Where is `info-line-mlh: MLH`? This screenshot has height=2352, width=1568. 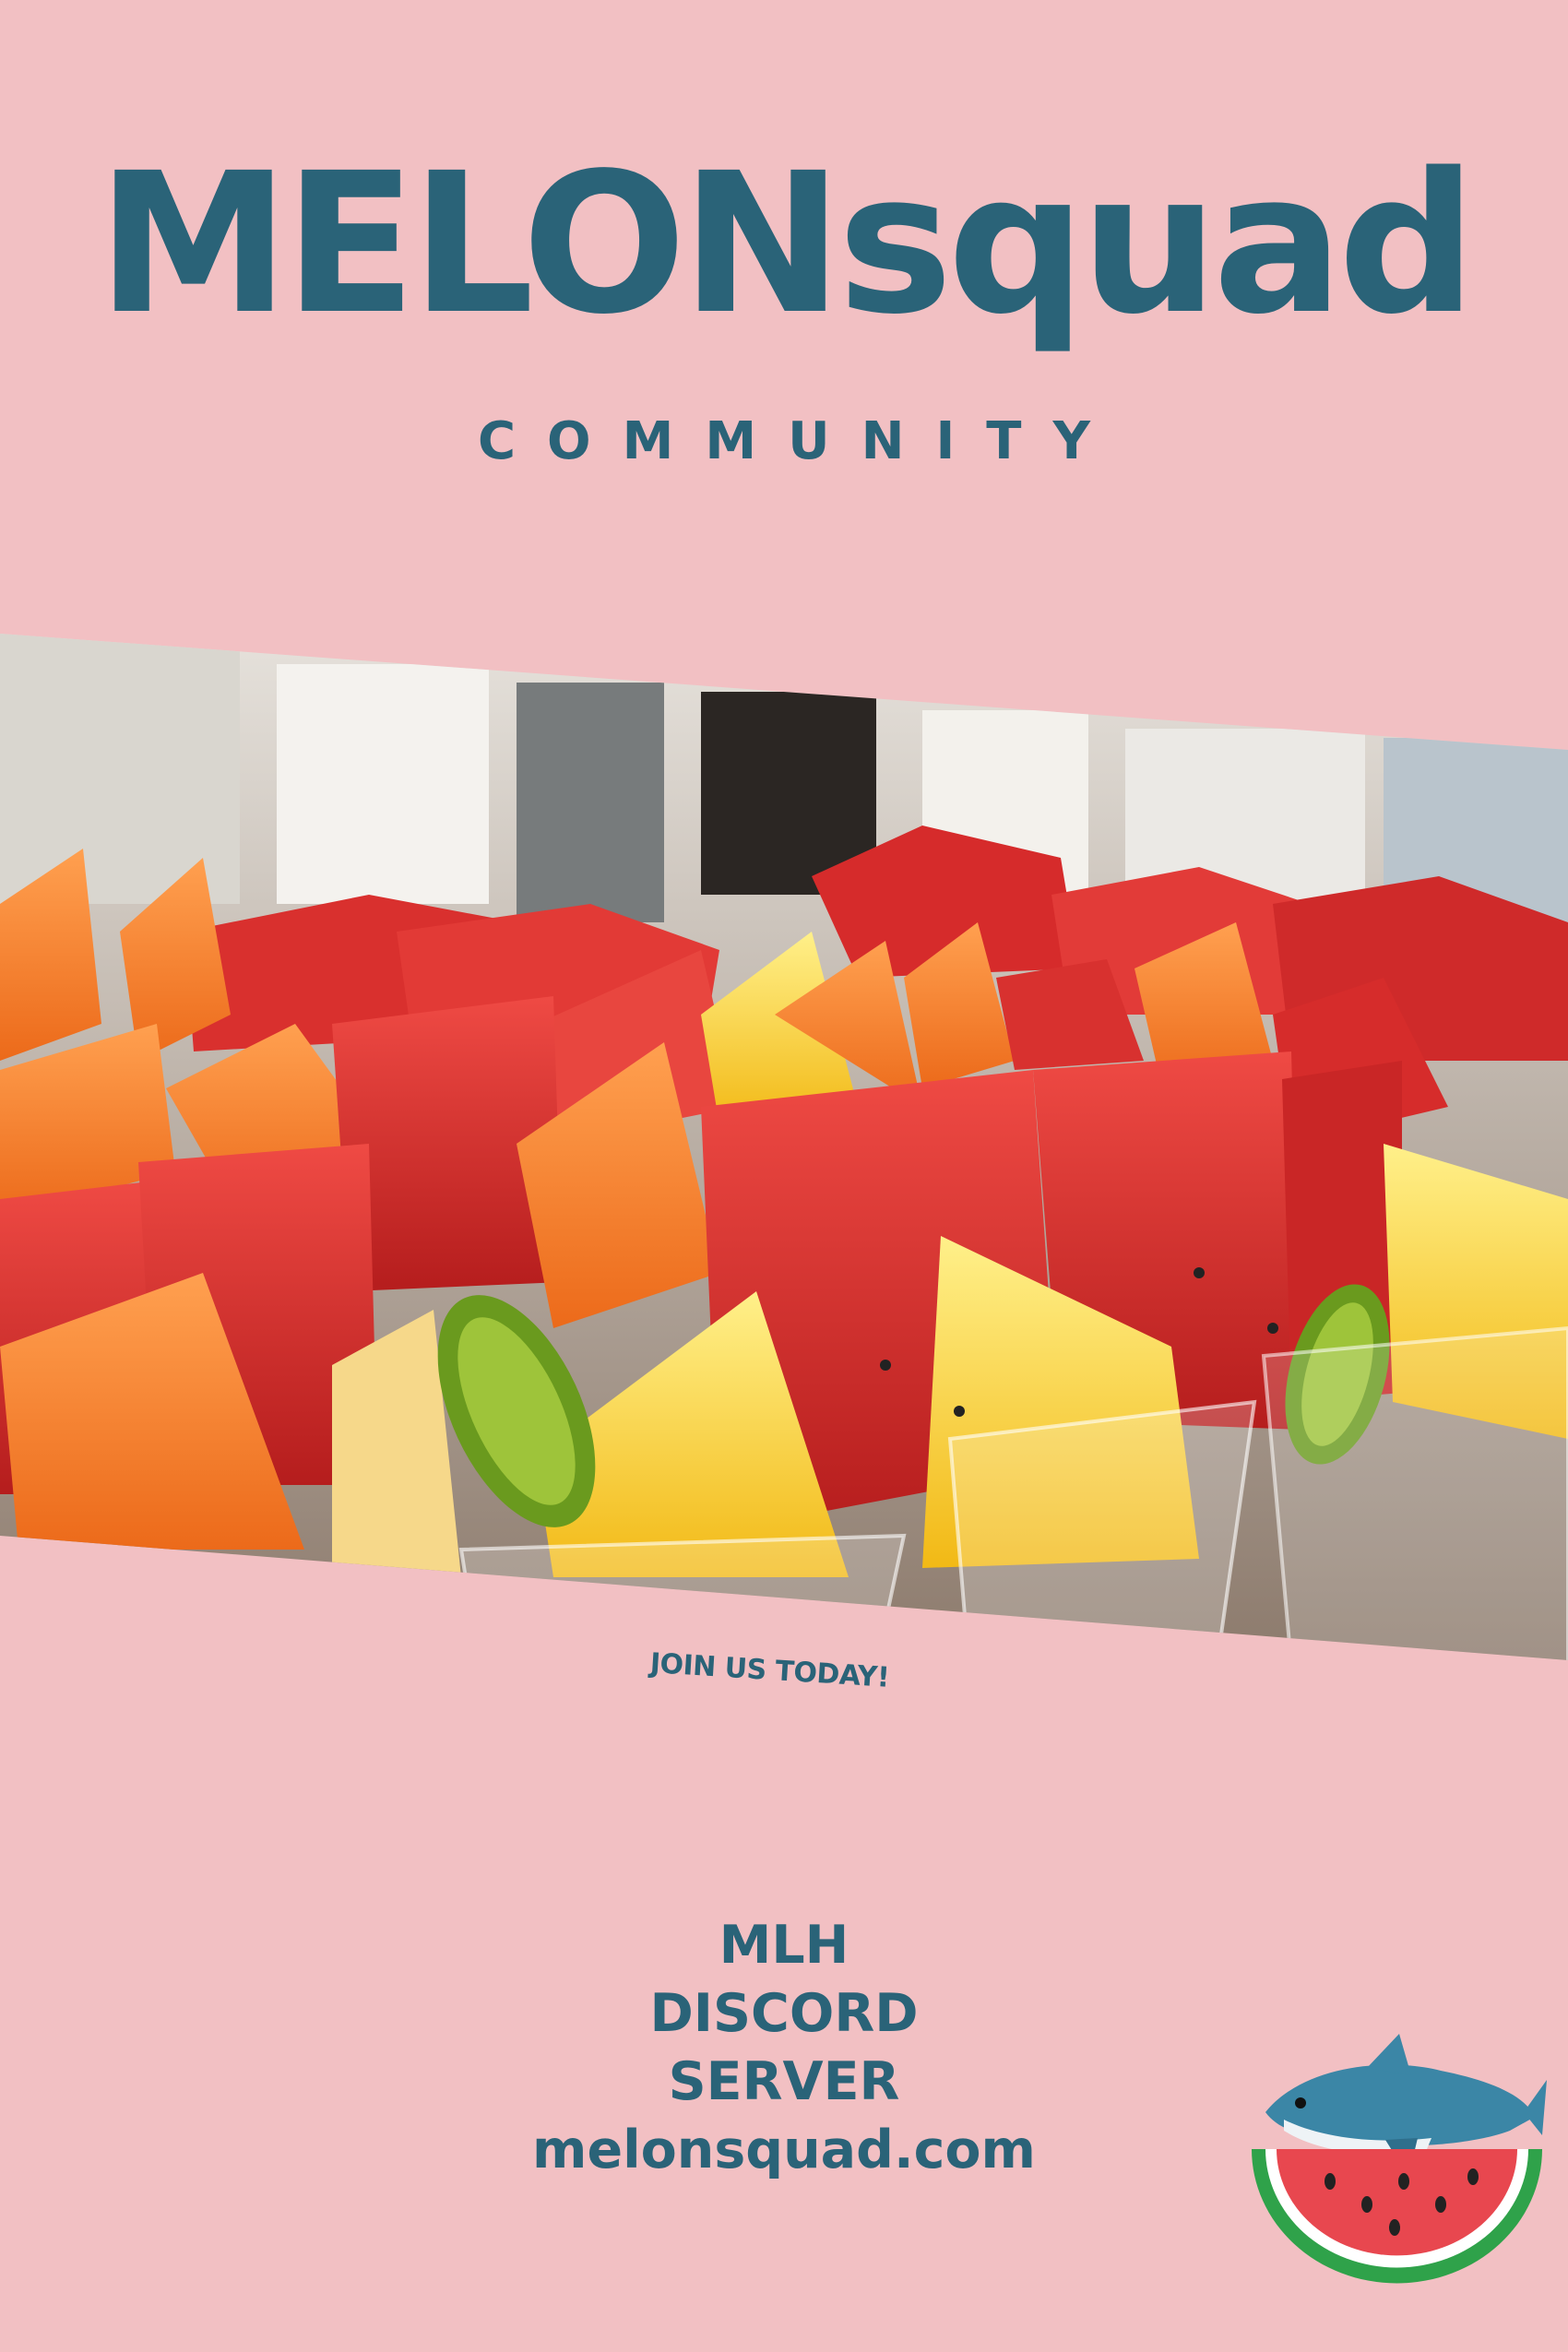 info-line-mlh: MLH is located at coordinates (784, 1945).